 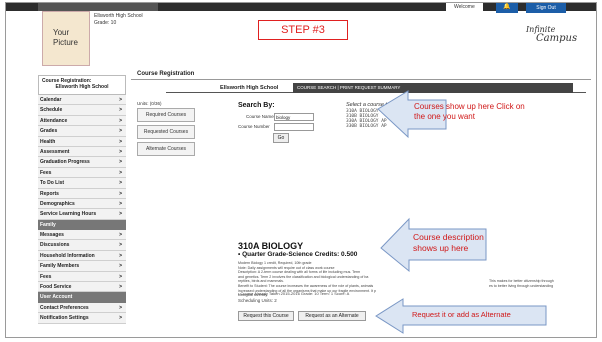 What do you see at coordinates (298, 254) in the screenshot?
I see `course-credits: • Quarter Grade-Science Credits: 0.500` at bounding box center [298, 254].